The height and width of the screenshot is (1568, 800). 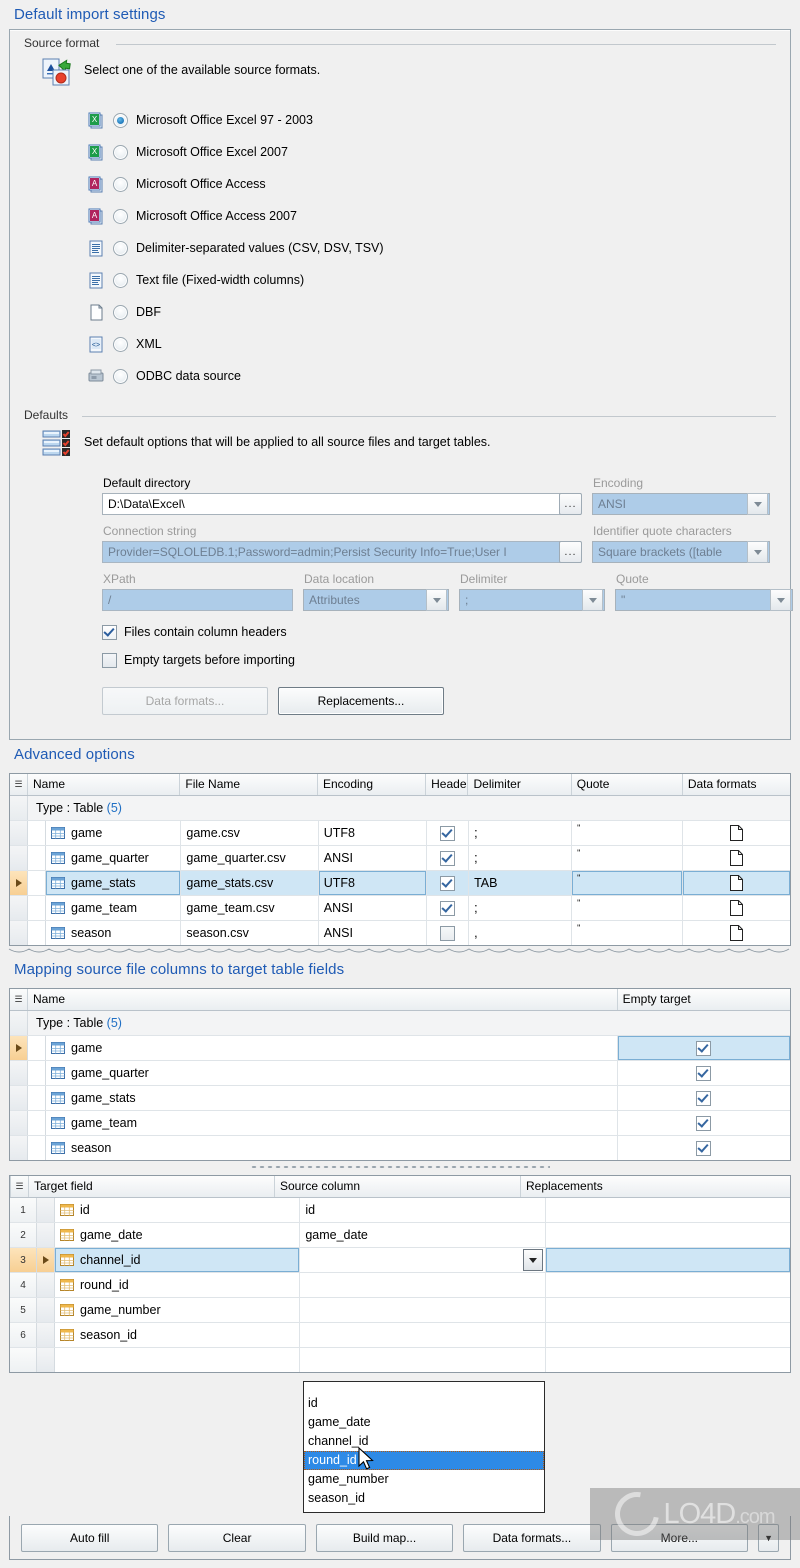 What do you see at coordinates (520, 784) in the screenshot?
I see `column-header-delimiter: Delimiter` at bounding box center [520, 784].